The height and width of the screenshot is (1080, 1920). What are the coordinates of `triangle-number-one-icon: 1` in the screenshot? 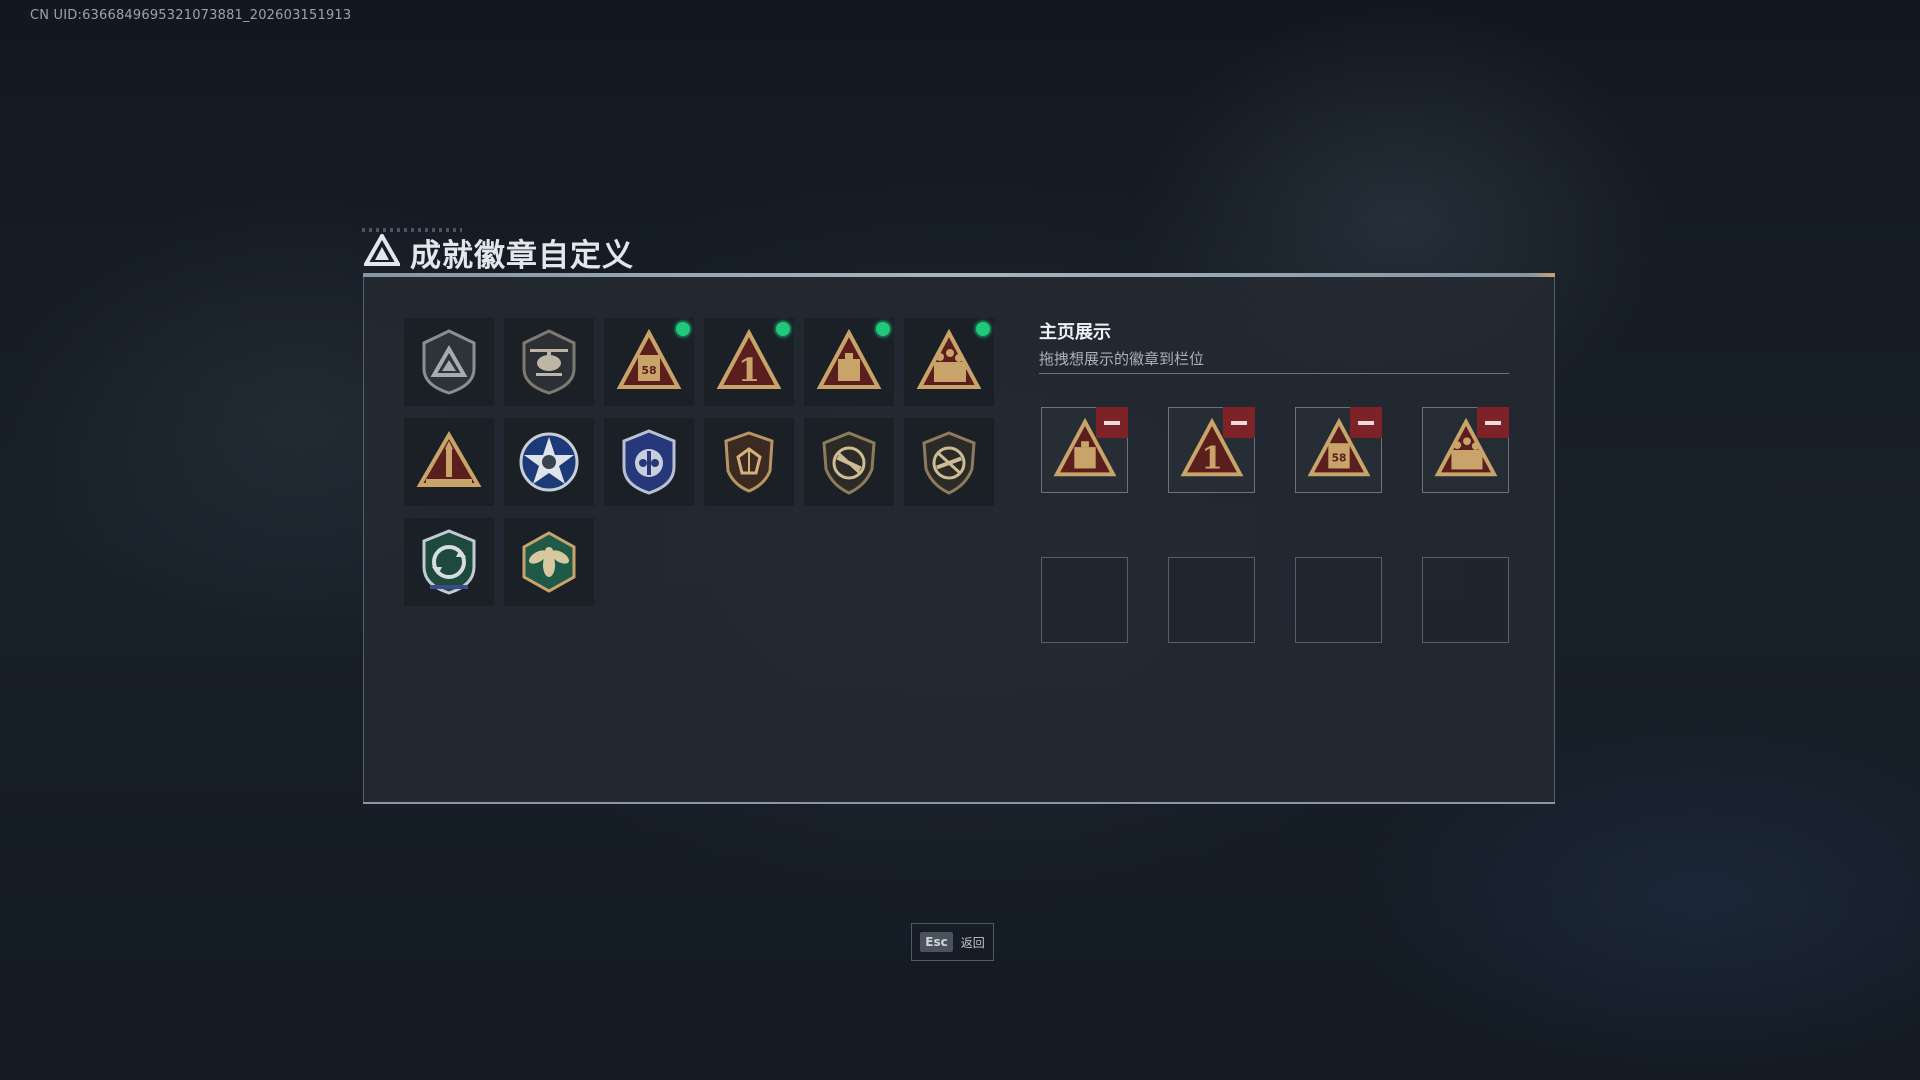 It's located at (749, 358).